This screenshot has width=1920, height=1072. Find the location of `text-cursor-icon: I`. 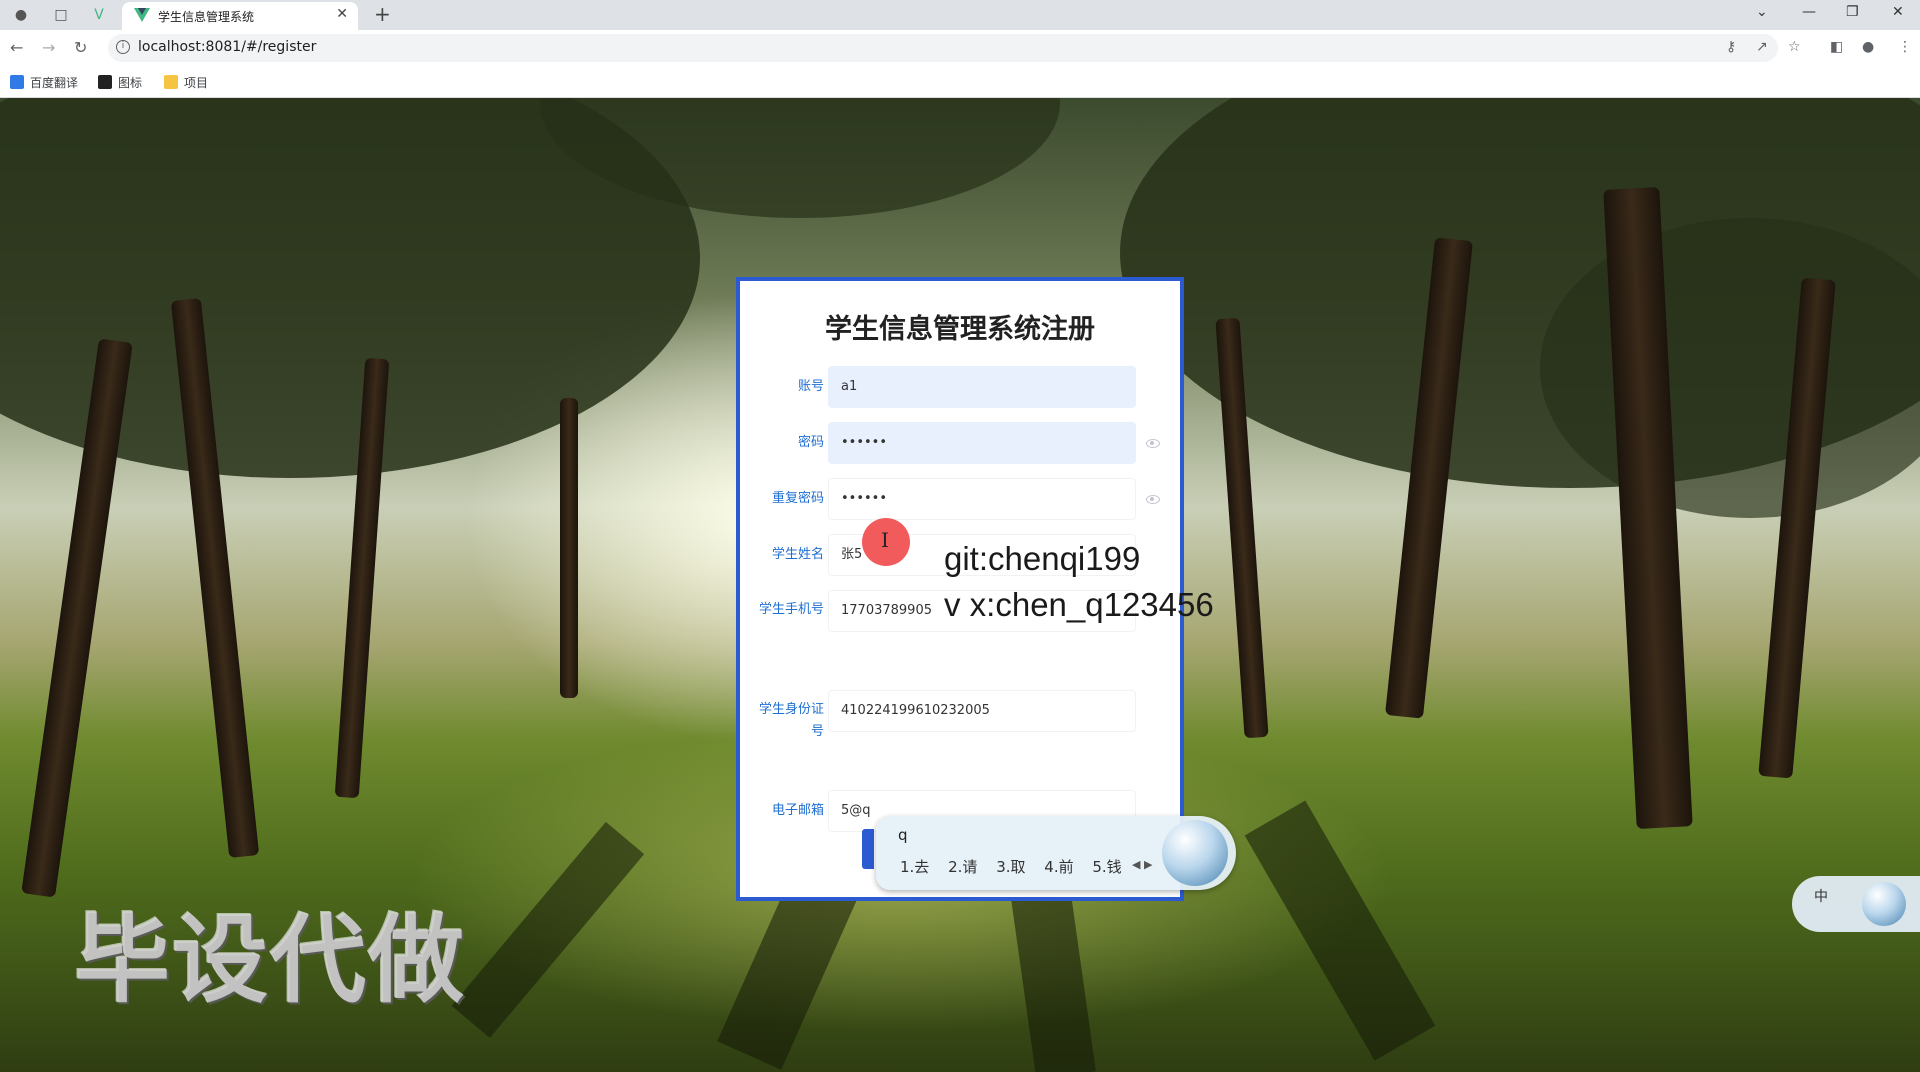

text-cursor-icon: I is located at coordinates (885, 540).